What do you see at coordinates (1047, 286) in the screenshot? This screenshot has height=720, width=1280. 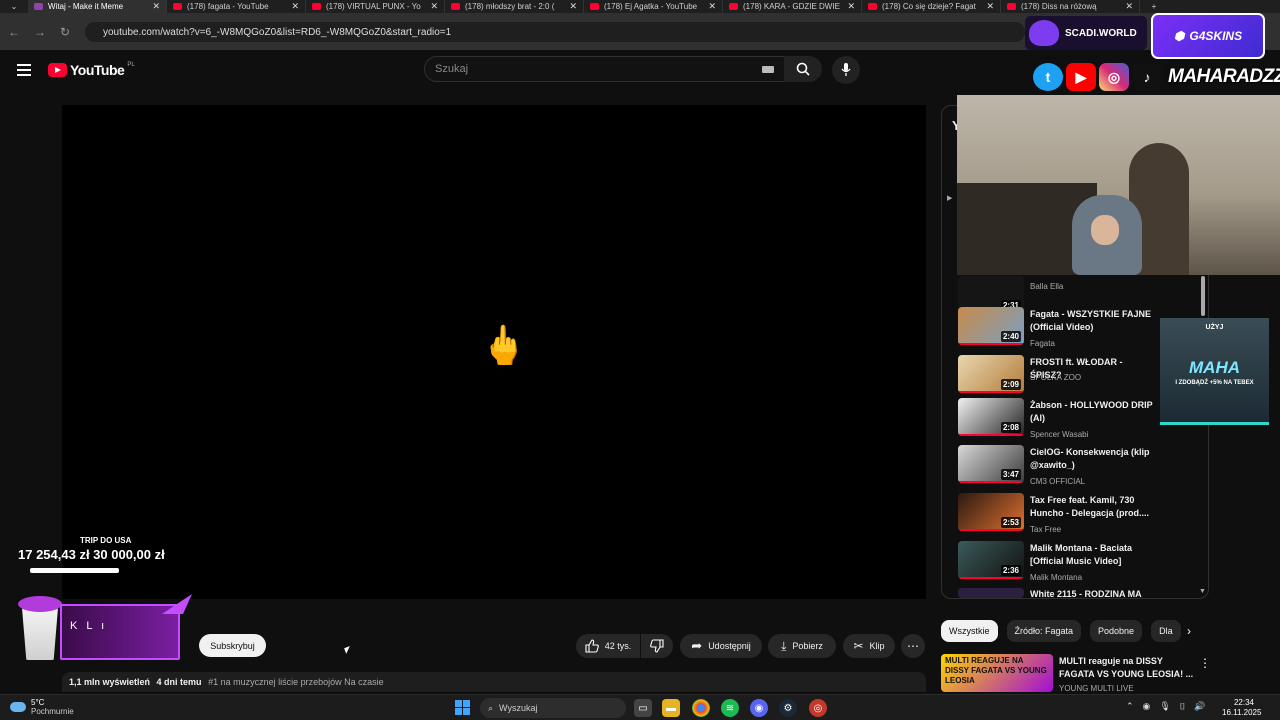 I see `channel-name: Balla Ella` at bounding box center [1047, 286].